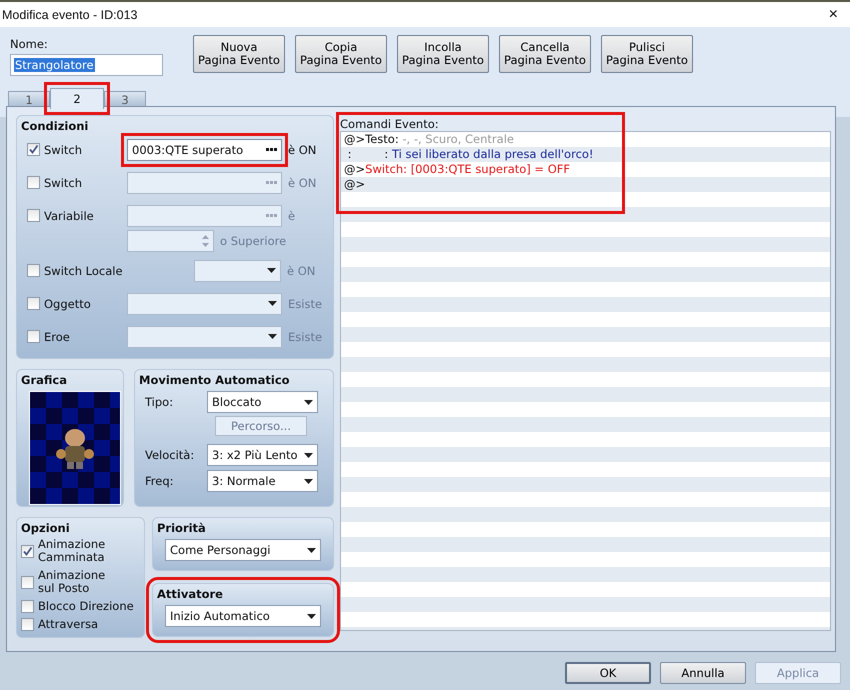 Image resolution: width=850 pixels, height=690 pixels. I want to click on option-label: Blocco Direzione, so click(86, 606).